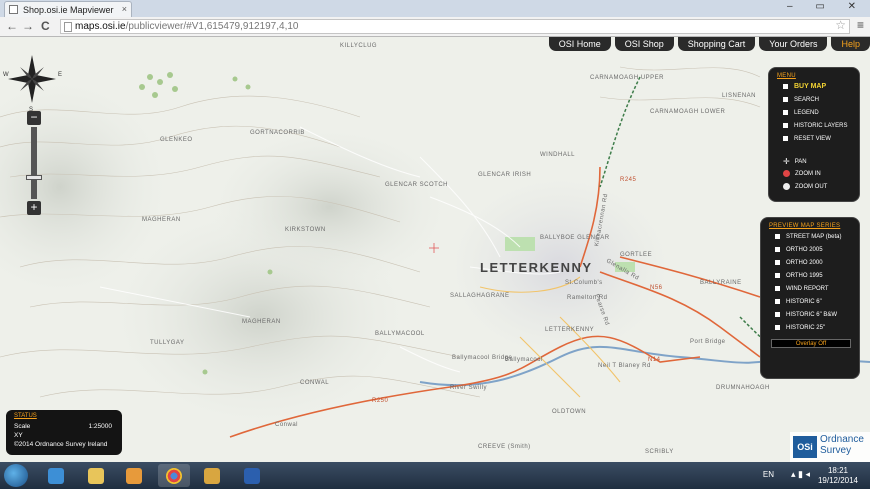  What do you see at coordinates (860, 25) in the screenshot?
I see `browser-menu-icon: ≡` at bounding box center [860, 25].